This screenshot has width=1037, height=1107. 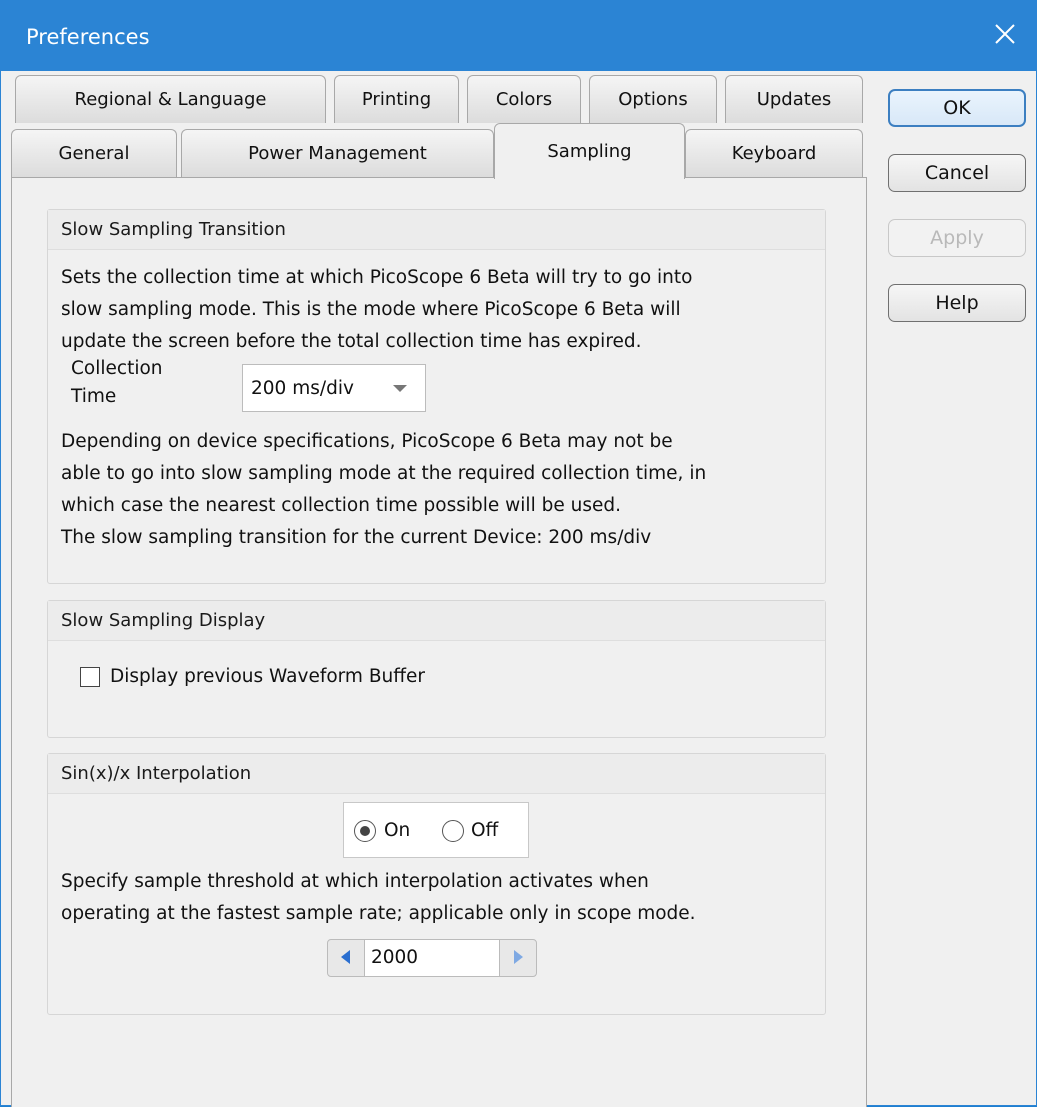 I want to click on button-label: OK, so click(x=957, y=108).